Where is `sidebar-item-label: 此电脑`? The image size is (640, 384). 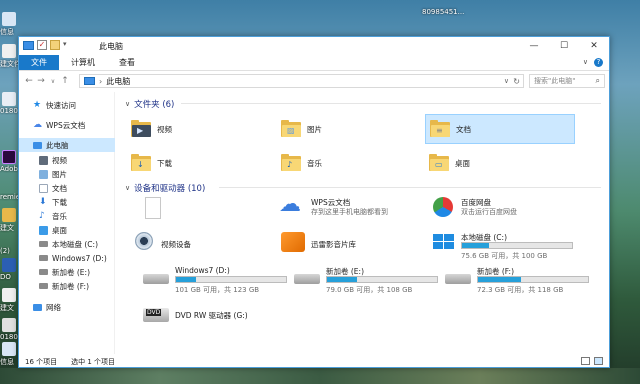 sidebar-item-label: 此电脑 is located at coordinates (57, 145).